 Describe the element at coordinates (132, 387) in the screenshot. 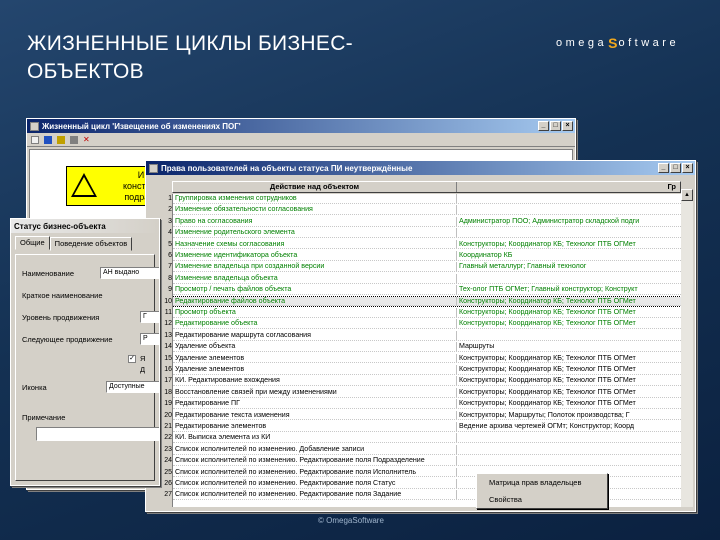

I see `icon-dropdown: Доступные` at that location.